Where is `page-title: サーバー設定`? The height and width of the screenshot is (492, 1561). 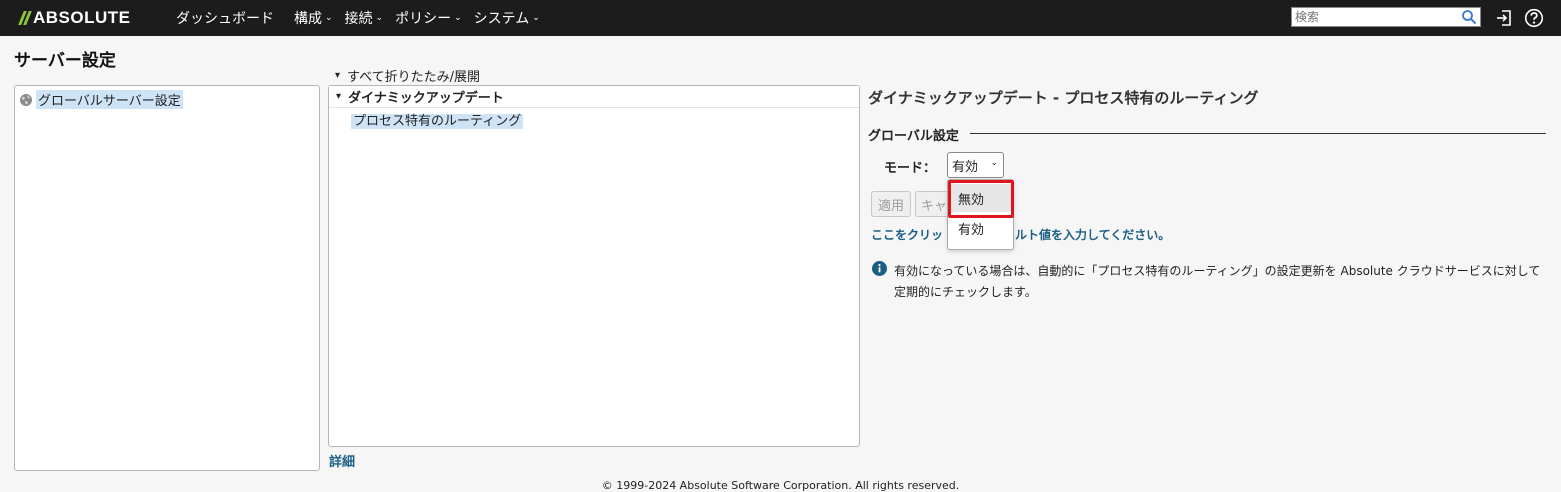 page-title: サーバー設定 is located at coordinates (65, 61).